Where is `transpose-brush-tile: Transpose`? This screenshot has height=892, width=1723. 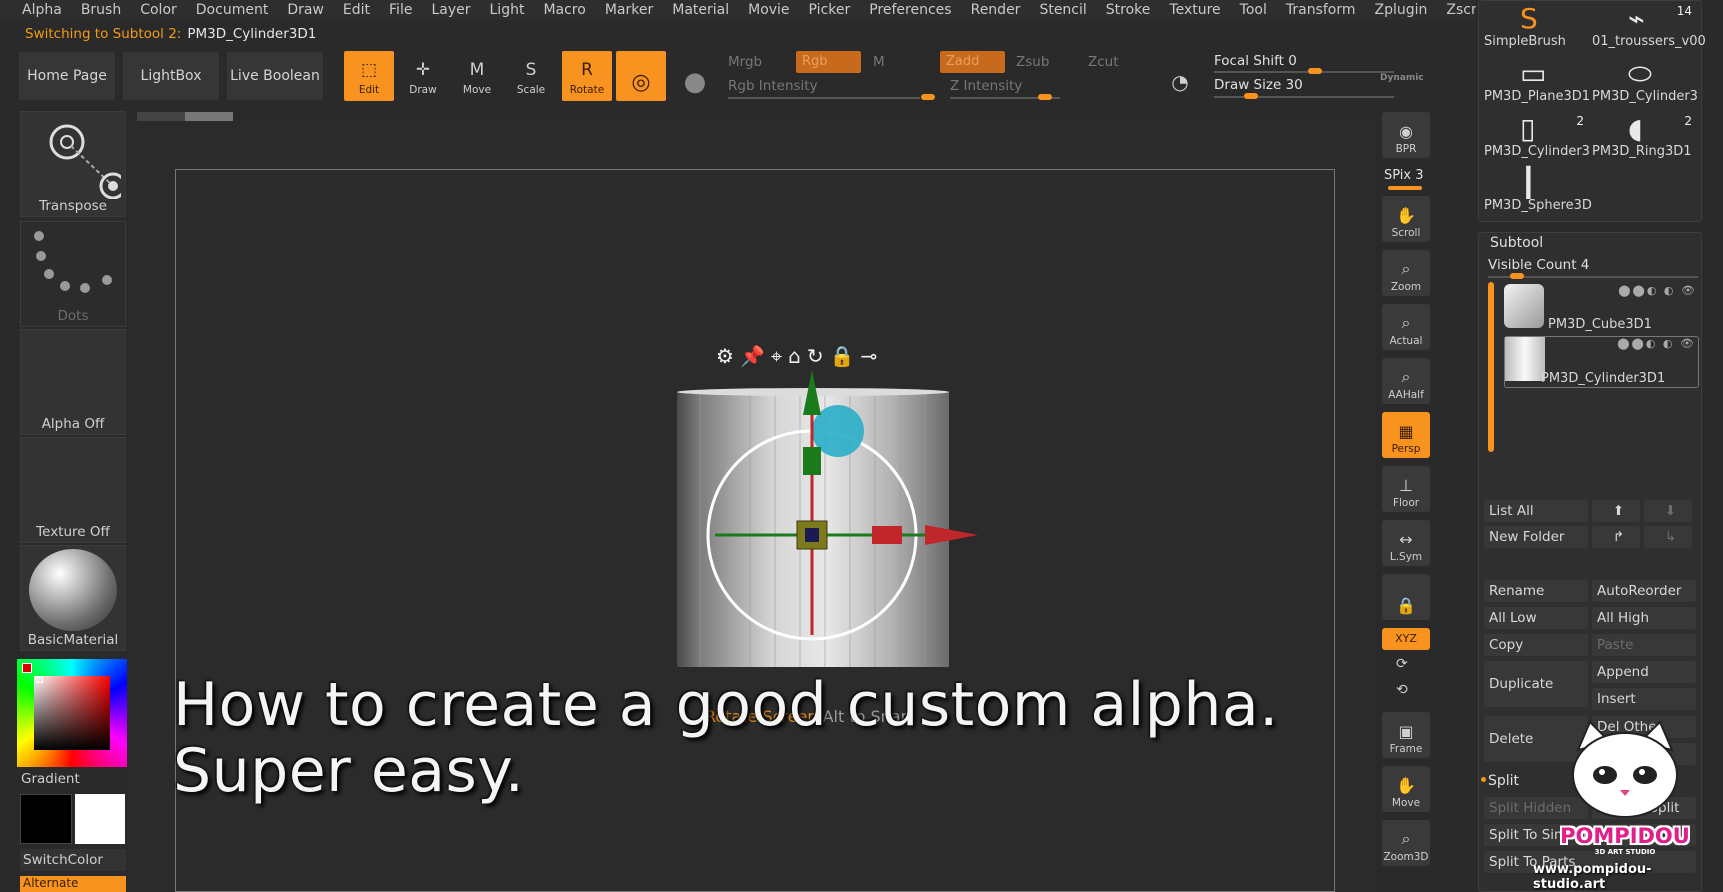 transpose-brush-tile: Transpose is located at coordinates (73, 164).